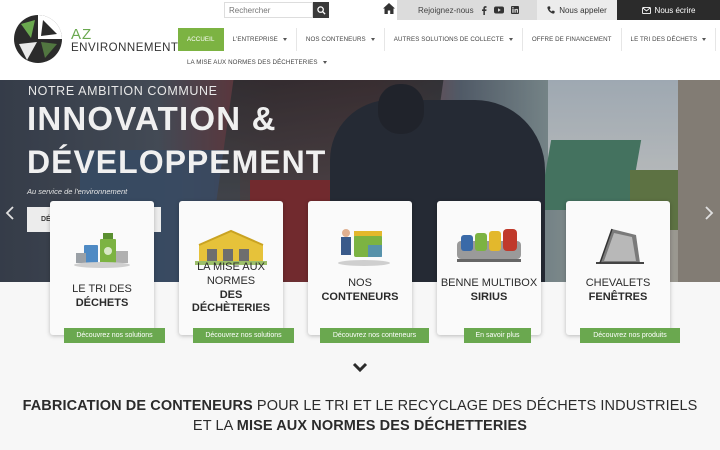 Image resolution: width=720 pixels, height=450 pixels. I want to click on card-mise-aux-normes: LA MISE AUX NORMES DES DÉCHÈTERIES, so click(231, 268).